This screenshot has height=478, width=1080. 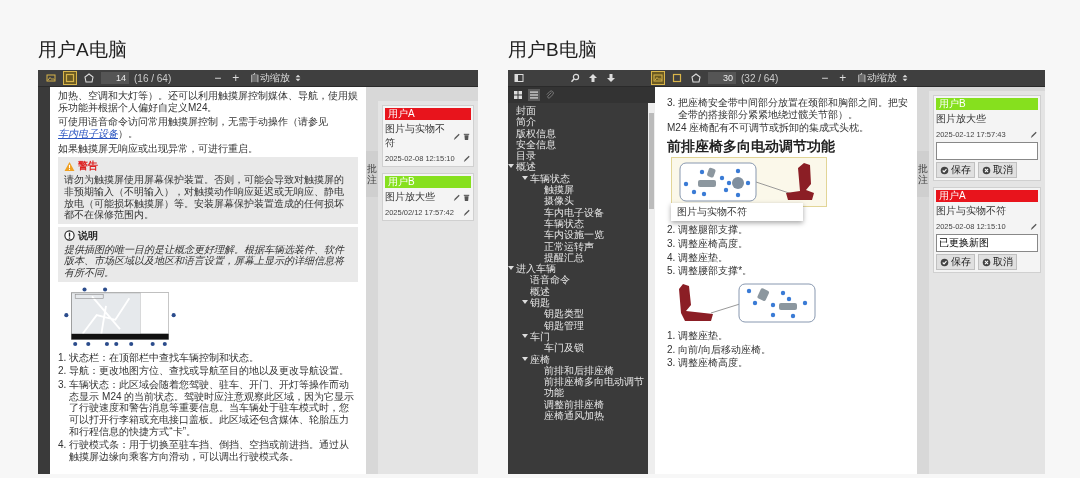 I want to click on outline-item: 版权信息, so click(x=577, y=133).